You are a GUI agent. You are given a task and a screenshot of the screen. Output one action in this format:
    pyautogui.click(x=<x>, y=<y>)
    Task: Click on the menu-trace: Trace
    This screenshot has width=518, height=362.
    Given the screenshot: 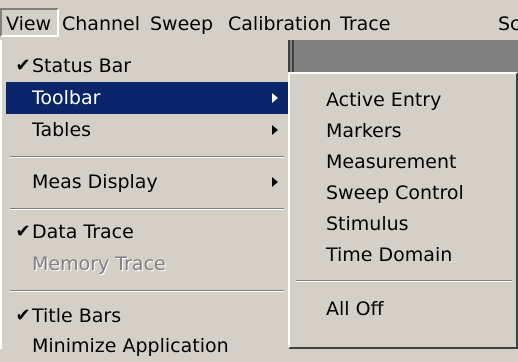 What is the action you would take?
    pyautogui.click(x=365, y=24)
    